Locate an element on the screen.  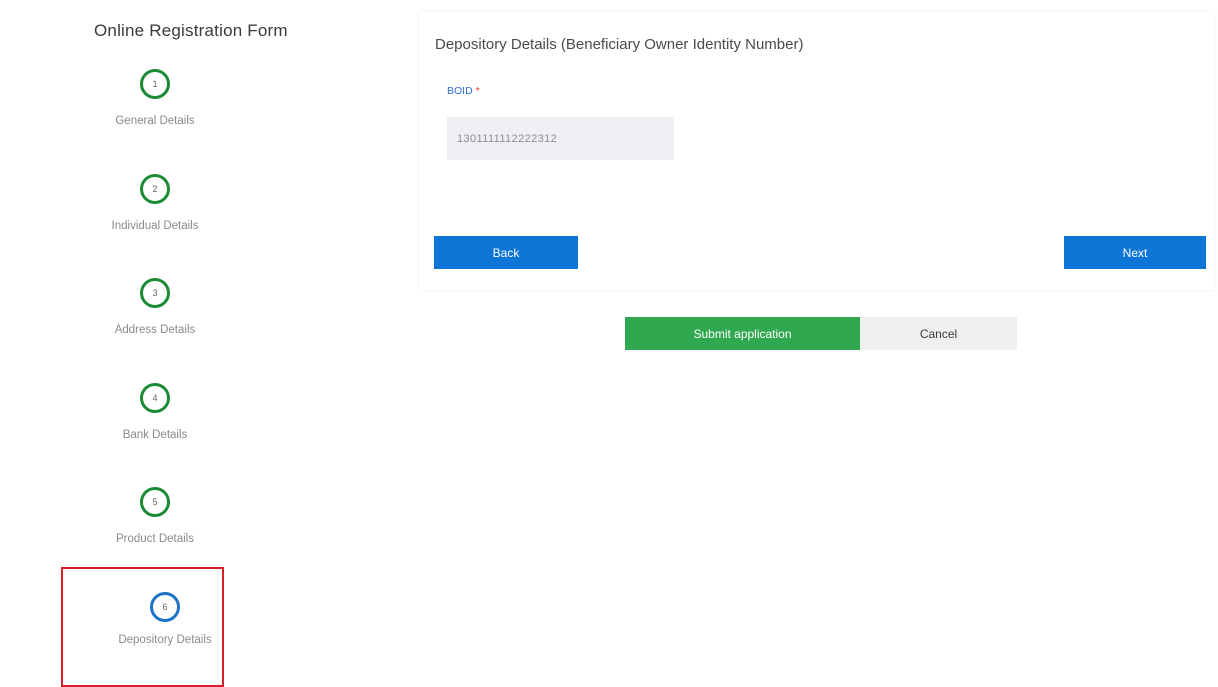
cancel-button: Cancel is located at coordinates (938, 333).